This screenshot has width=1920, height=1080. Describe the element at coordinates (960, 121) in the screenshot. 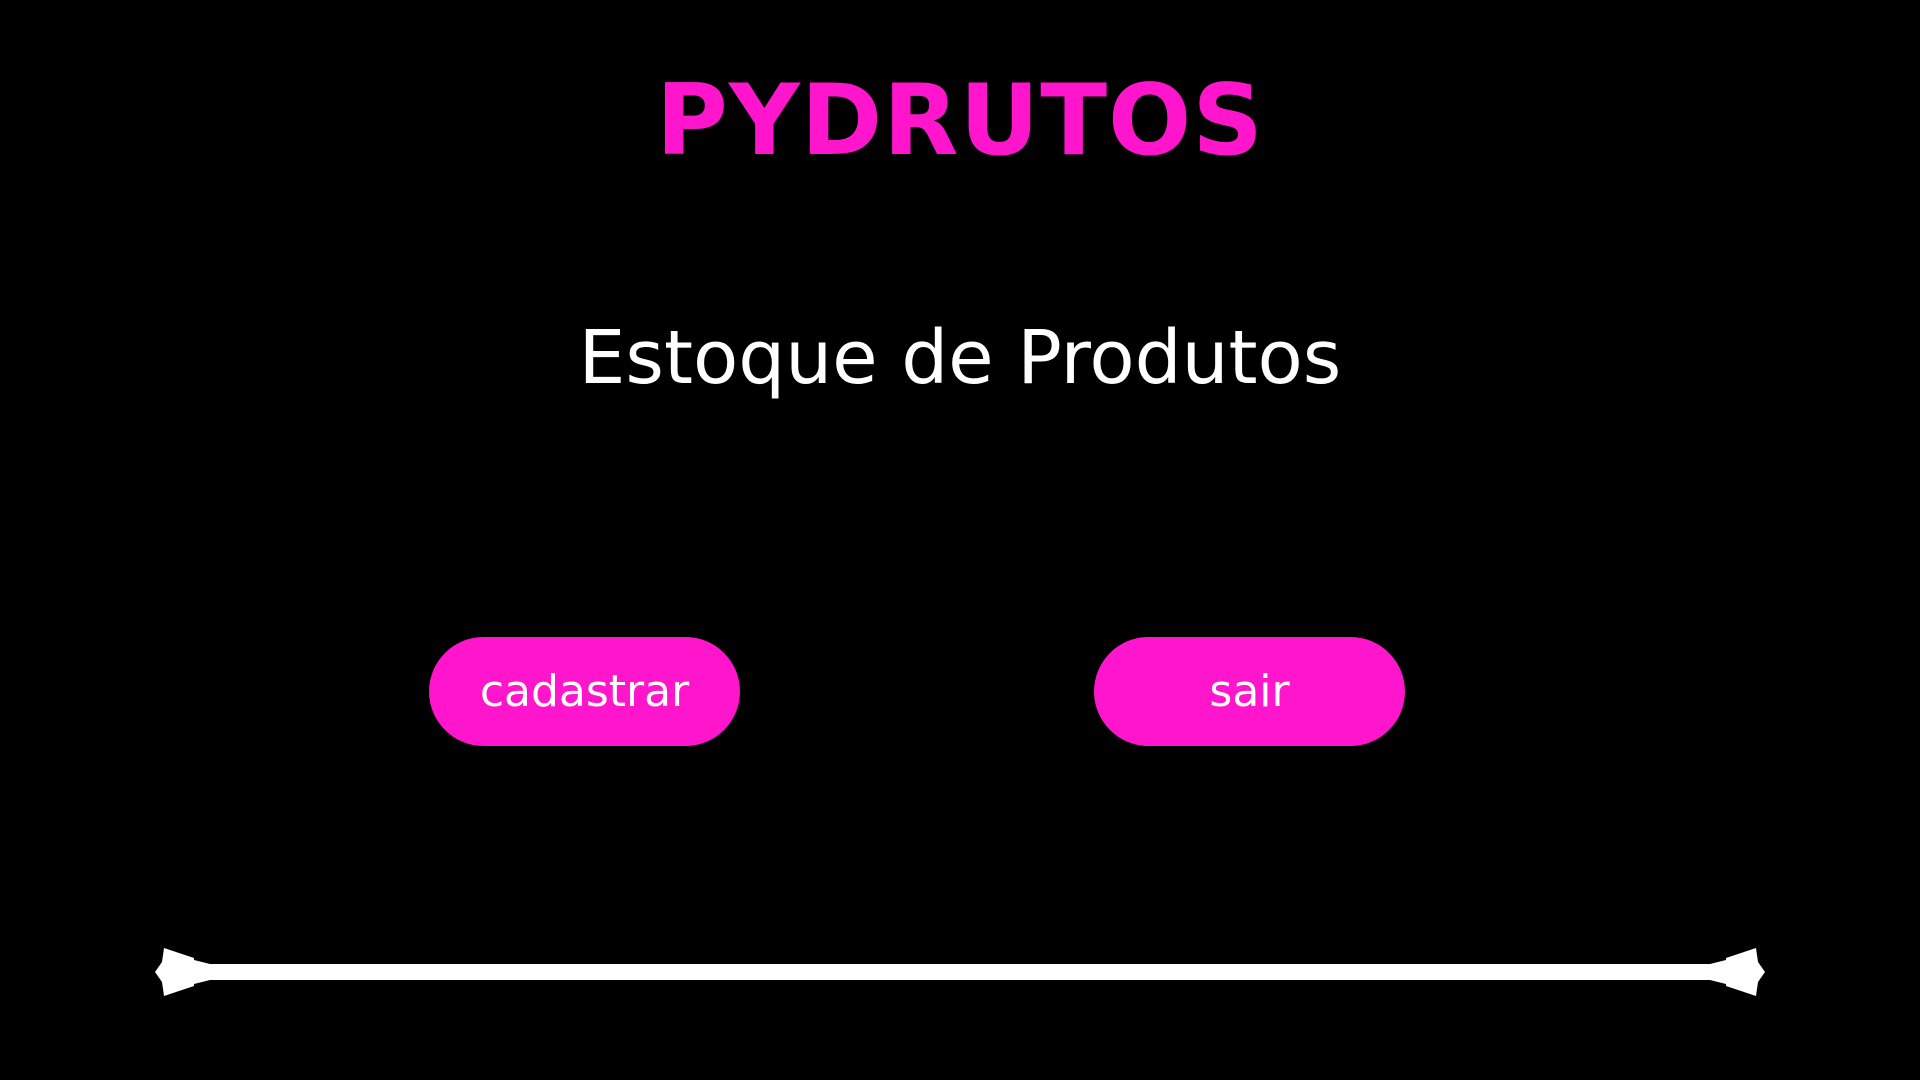

I see `brand-title: PYDRUTOS` at that location.